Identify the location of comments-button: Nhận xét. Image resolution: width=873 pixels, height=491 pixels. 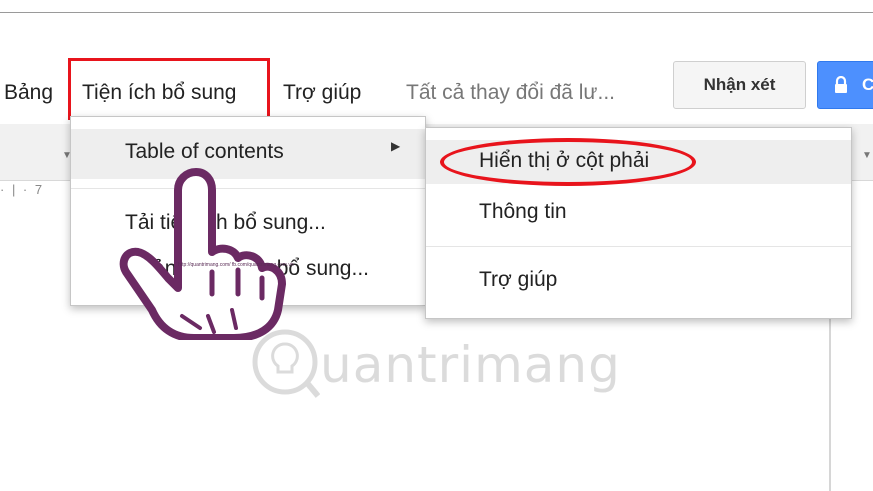
(739, 85).